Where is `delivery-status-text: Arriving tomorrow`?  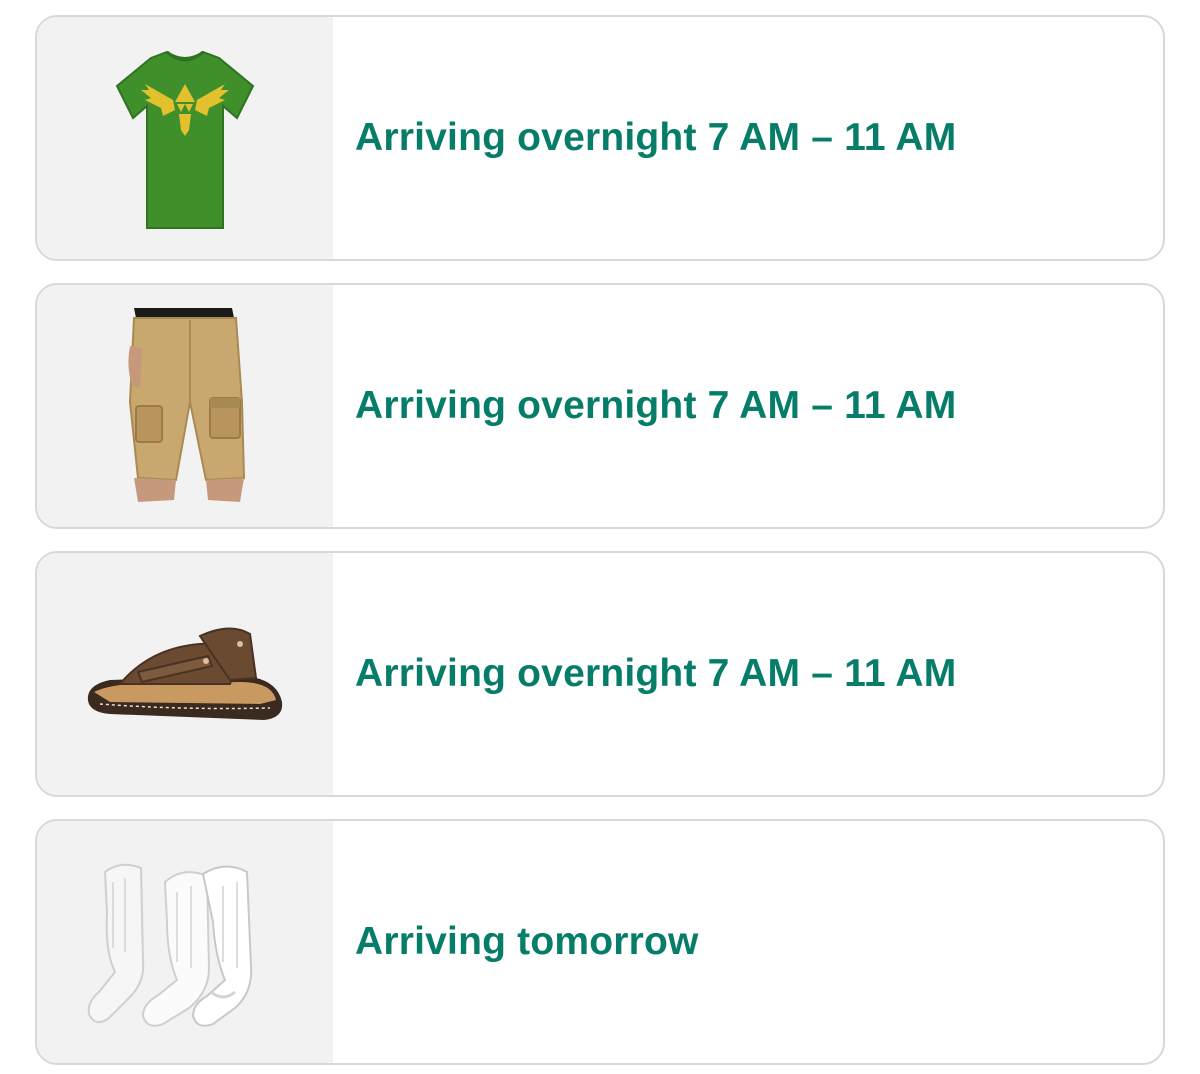 delivery-status-text: Arriving tomorrow is located at coordinates (527, 941).